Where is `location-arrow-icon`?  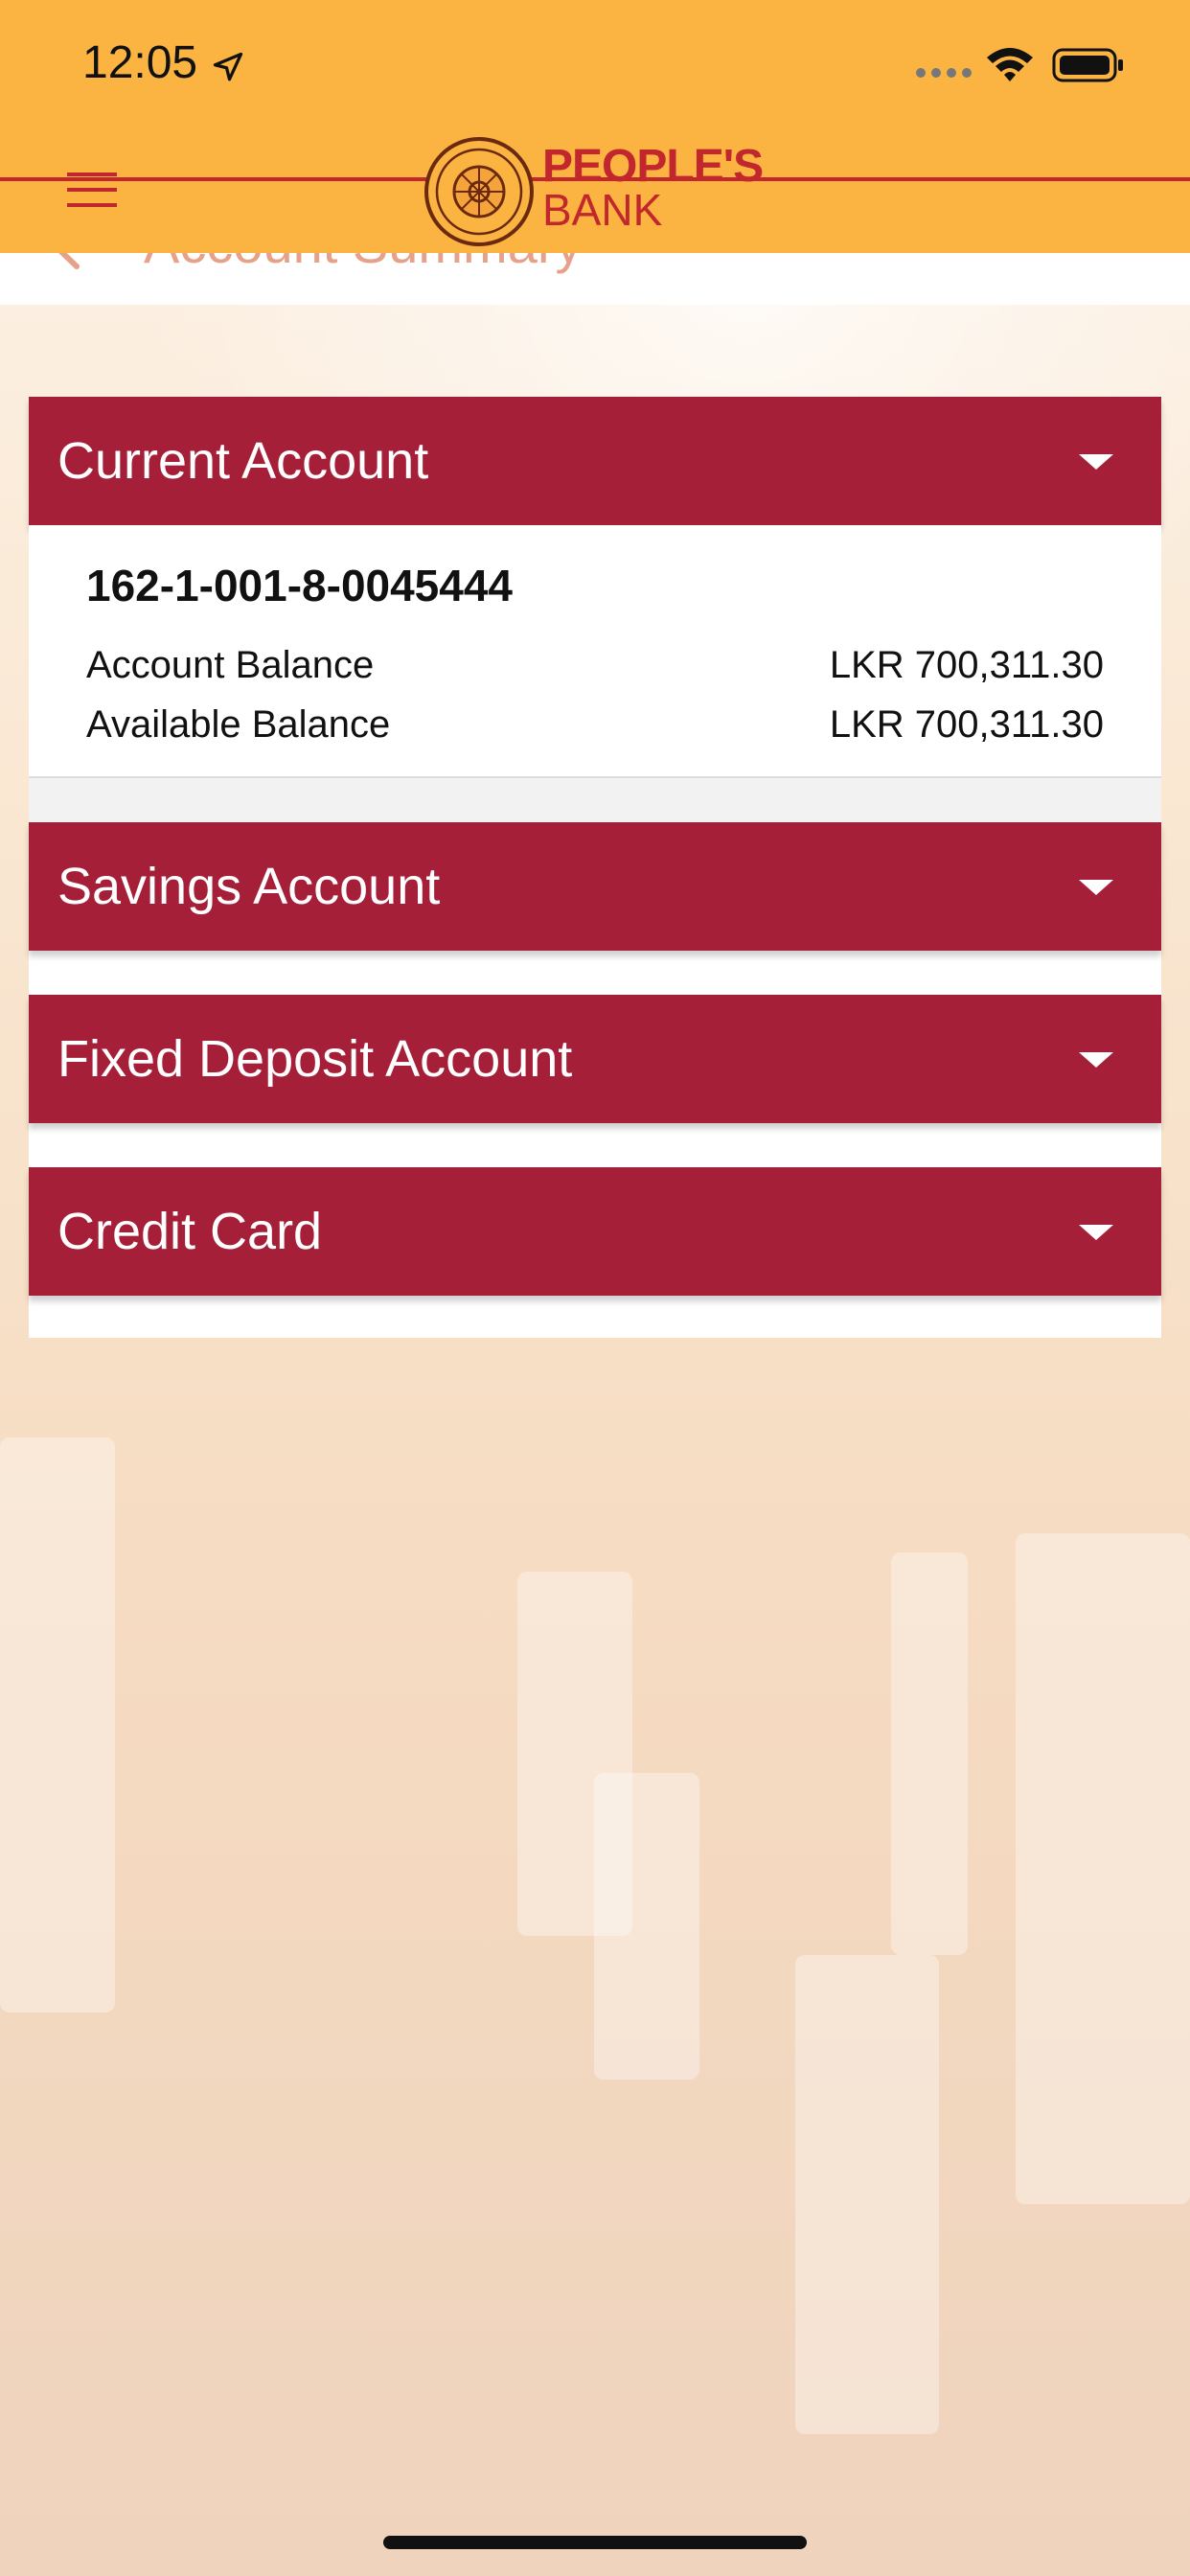
location-arrow-icon is located at coordinates (228, 66).